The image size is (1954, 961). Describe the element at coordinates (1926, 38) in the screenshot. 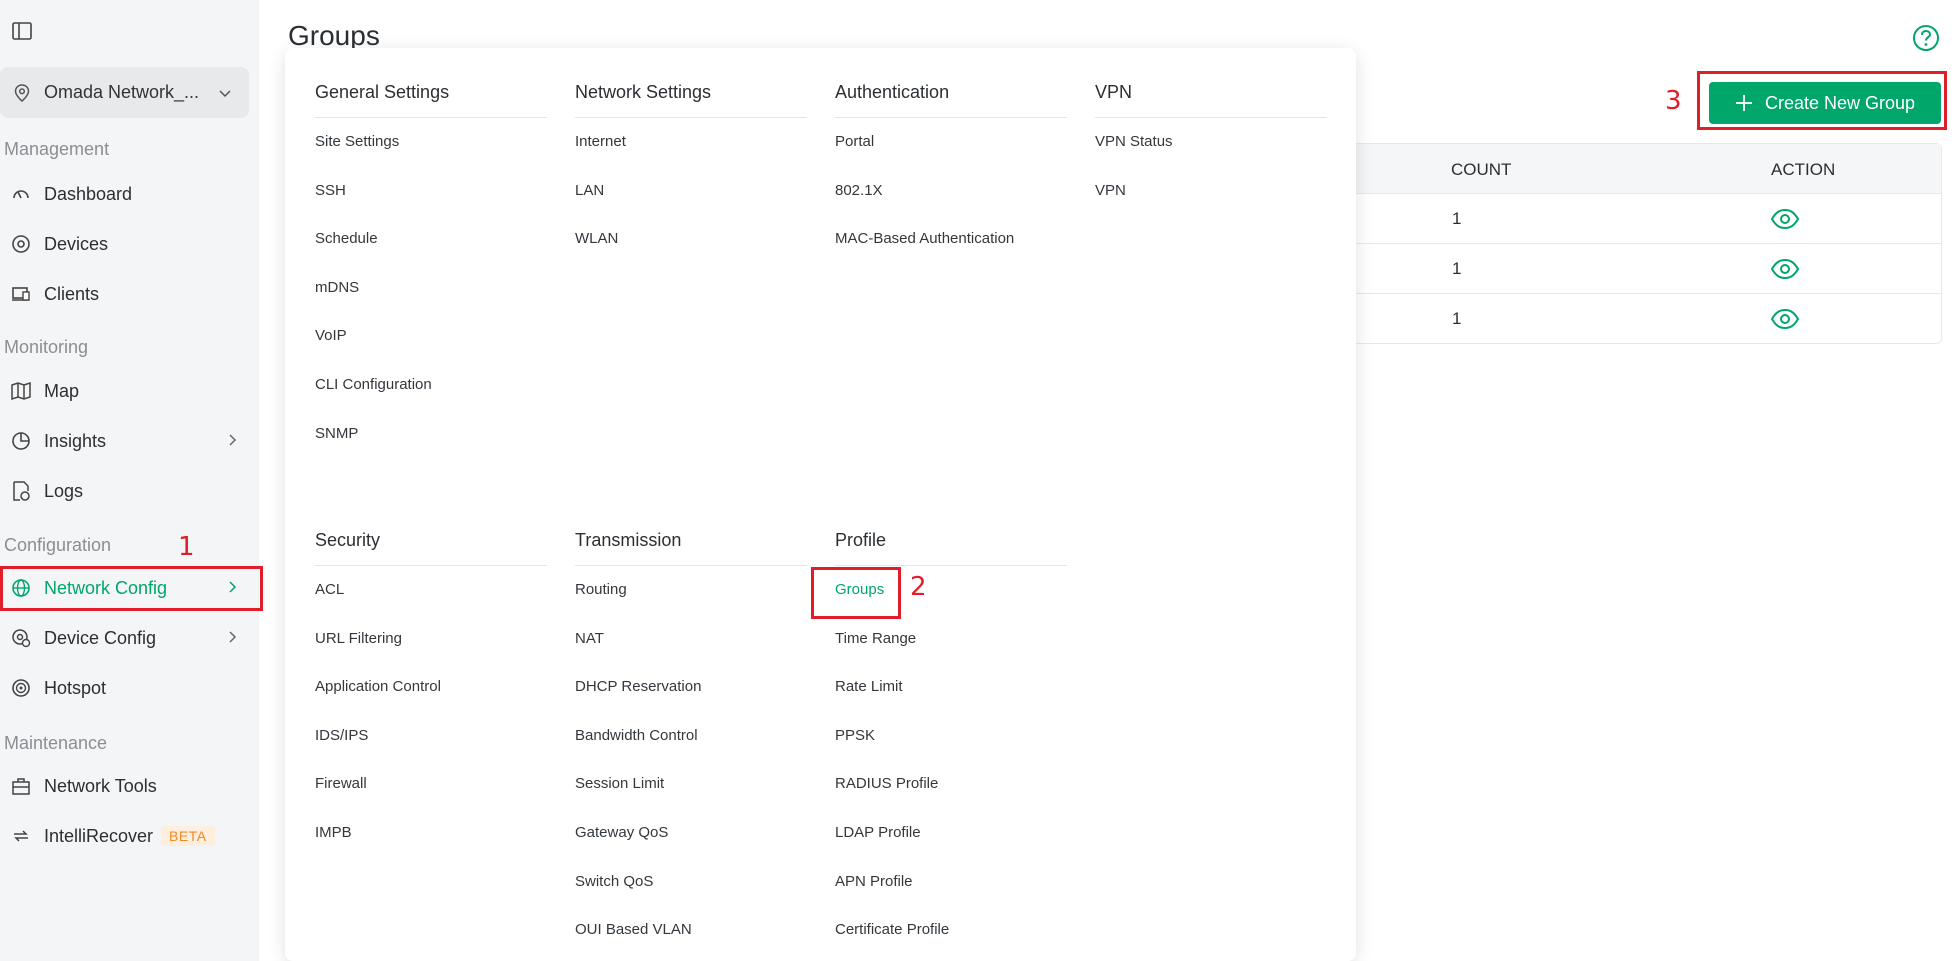

I see `help-icon` at that location.